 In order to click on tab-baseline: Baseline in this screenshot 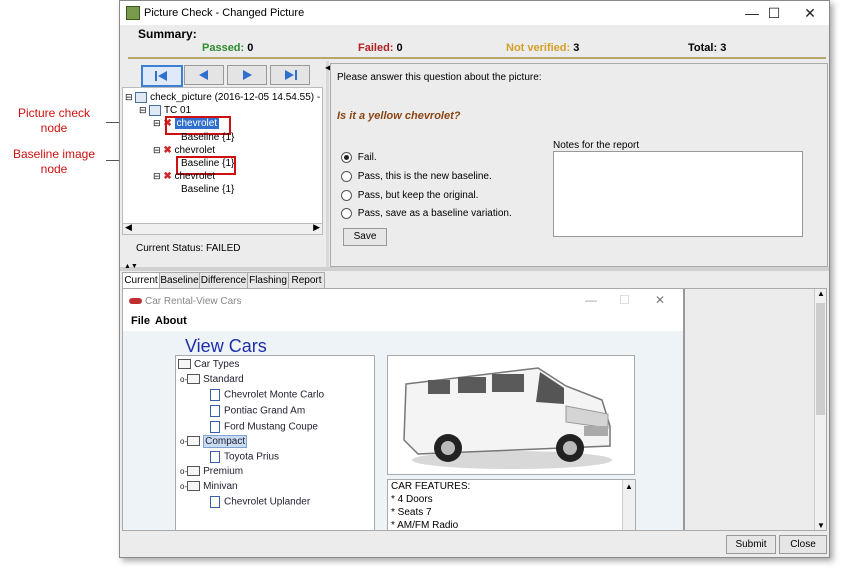, I will do `click(179, 280)`.